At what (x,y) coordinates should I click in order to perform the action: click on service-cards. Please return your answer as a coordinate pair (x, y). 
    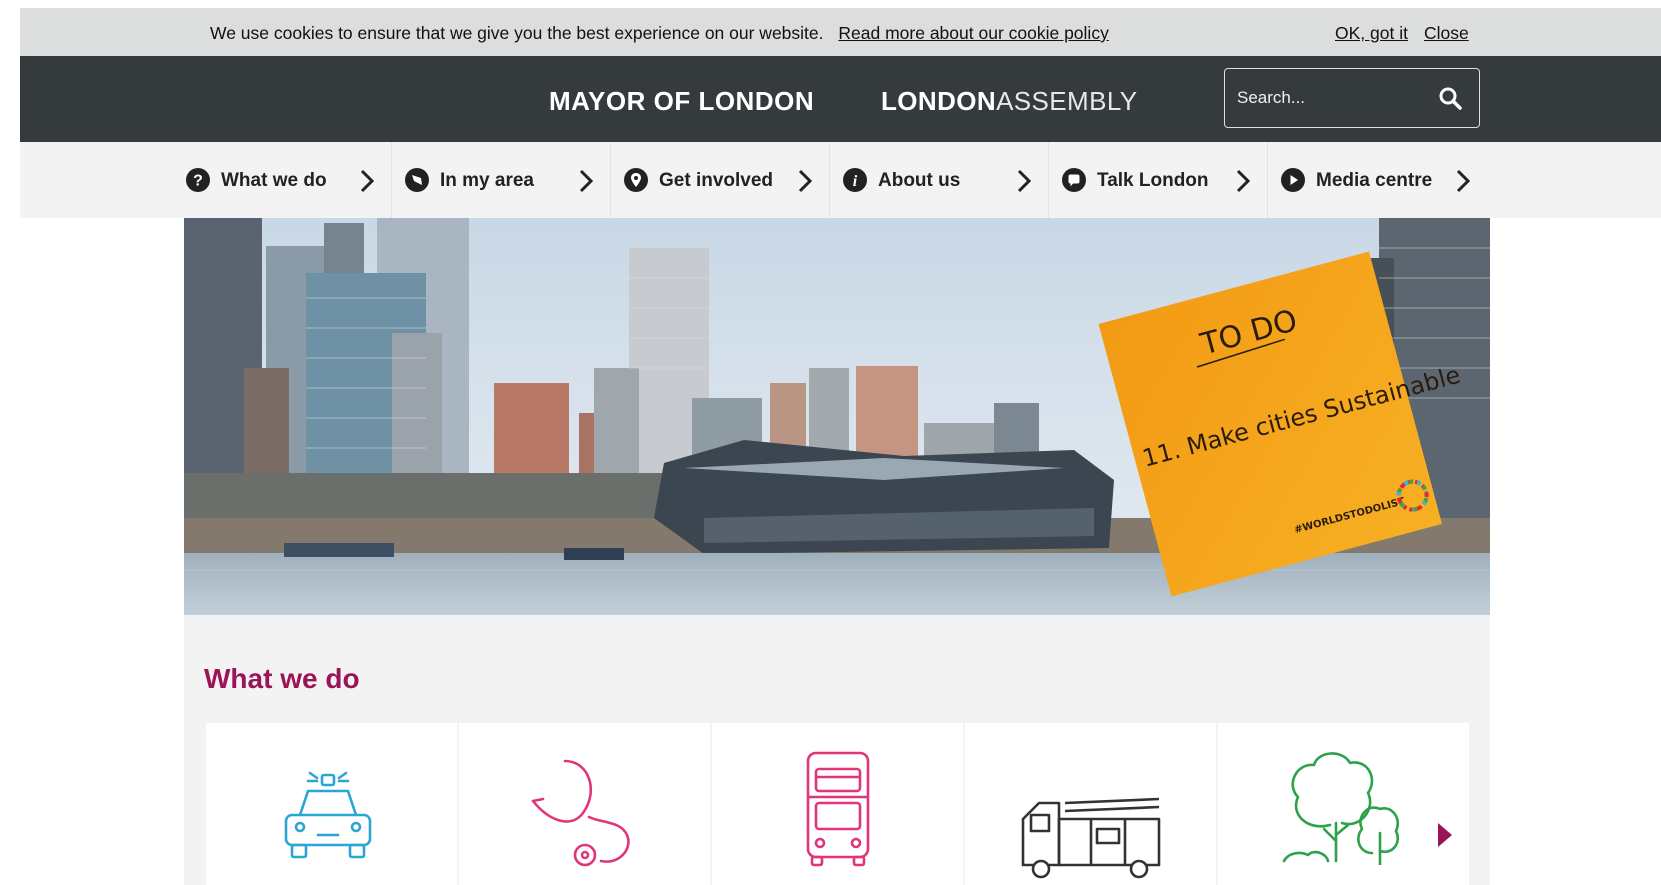
    Looking at the image, I should click on (837, 804).